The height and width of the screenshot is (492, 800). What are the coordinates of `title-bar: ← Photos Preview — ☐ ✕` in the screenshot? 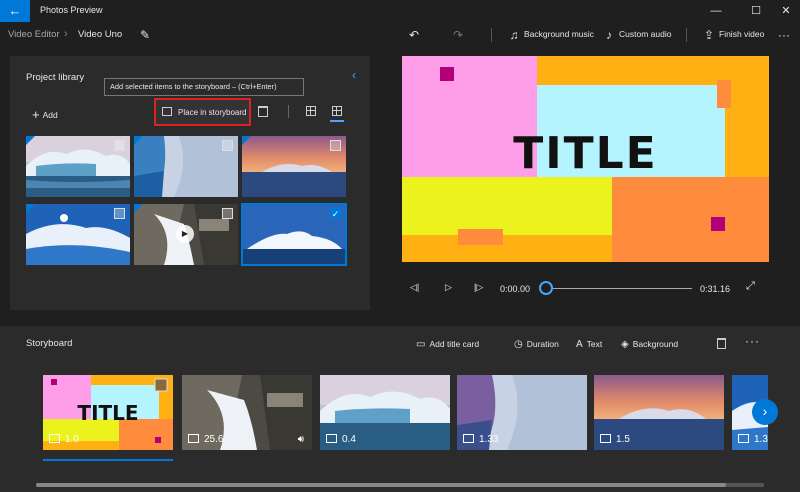 It's located at (400, 11).